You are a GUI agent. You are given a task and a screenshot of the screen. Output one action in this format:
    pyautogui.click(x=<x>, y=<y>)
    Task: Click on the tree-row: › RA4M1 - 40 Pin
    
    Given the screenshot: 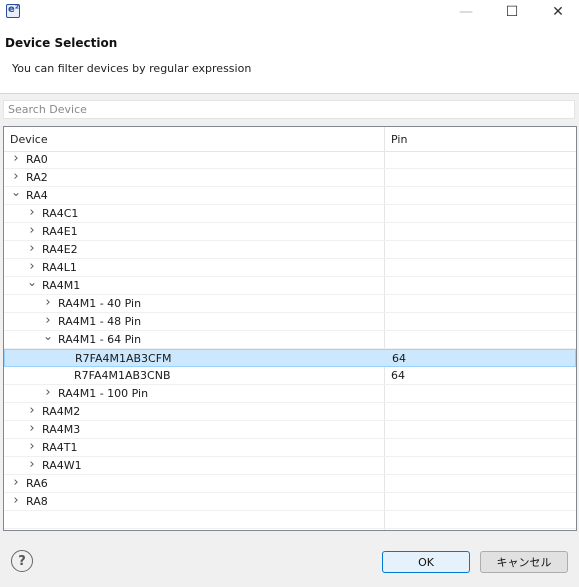 What is the action you would take?
    pyautogui.click(x=290, y=304)
    